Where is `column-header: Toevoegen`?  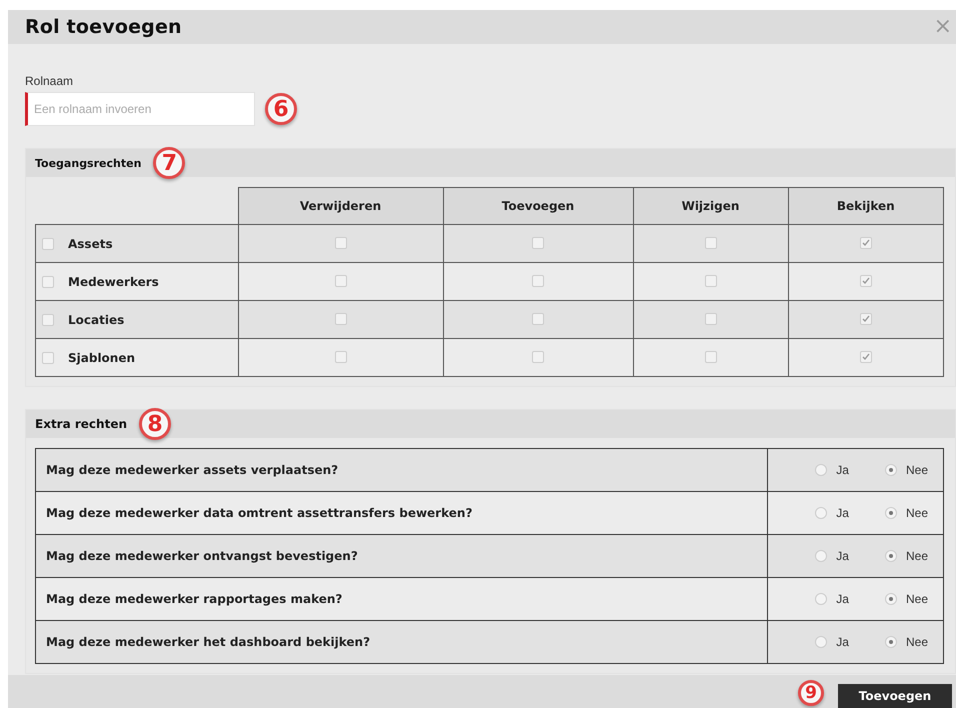 column-header: Toevoegen is located at coordinates (538, 206).